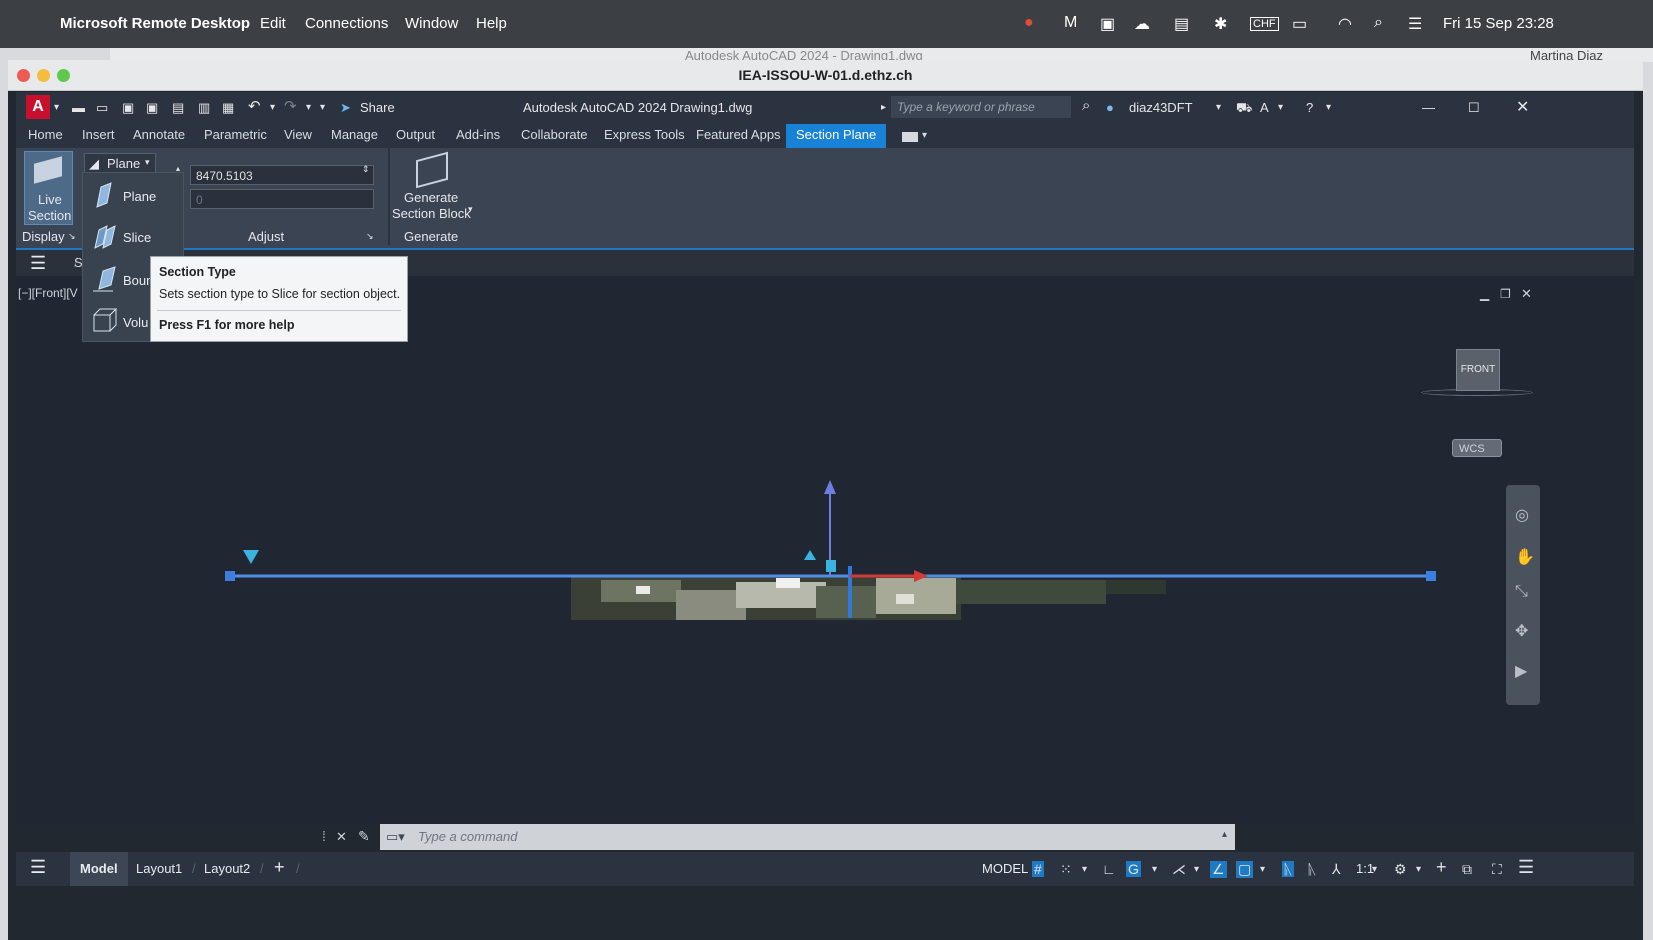  Describe the element at coordinates (738, 134) in the screenshot. I see `tab-featured-apps: Featured Apps` at that location.